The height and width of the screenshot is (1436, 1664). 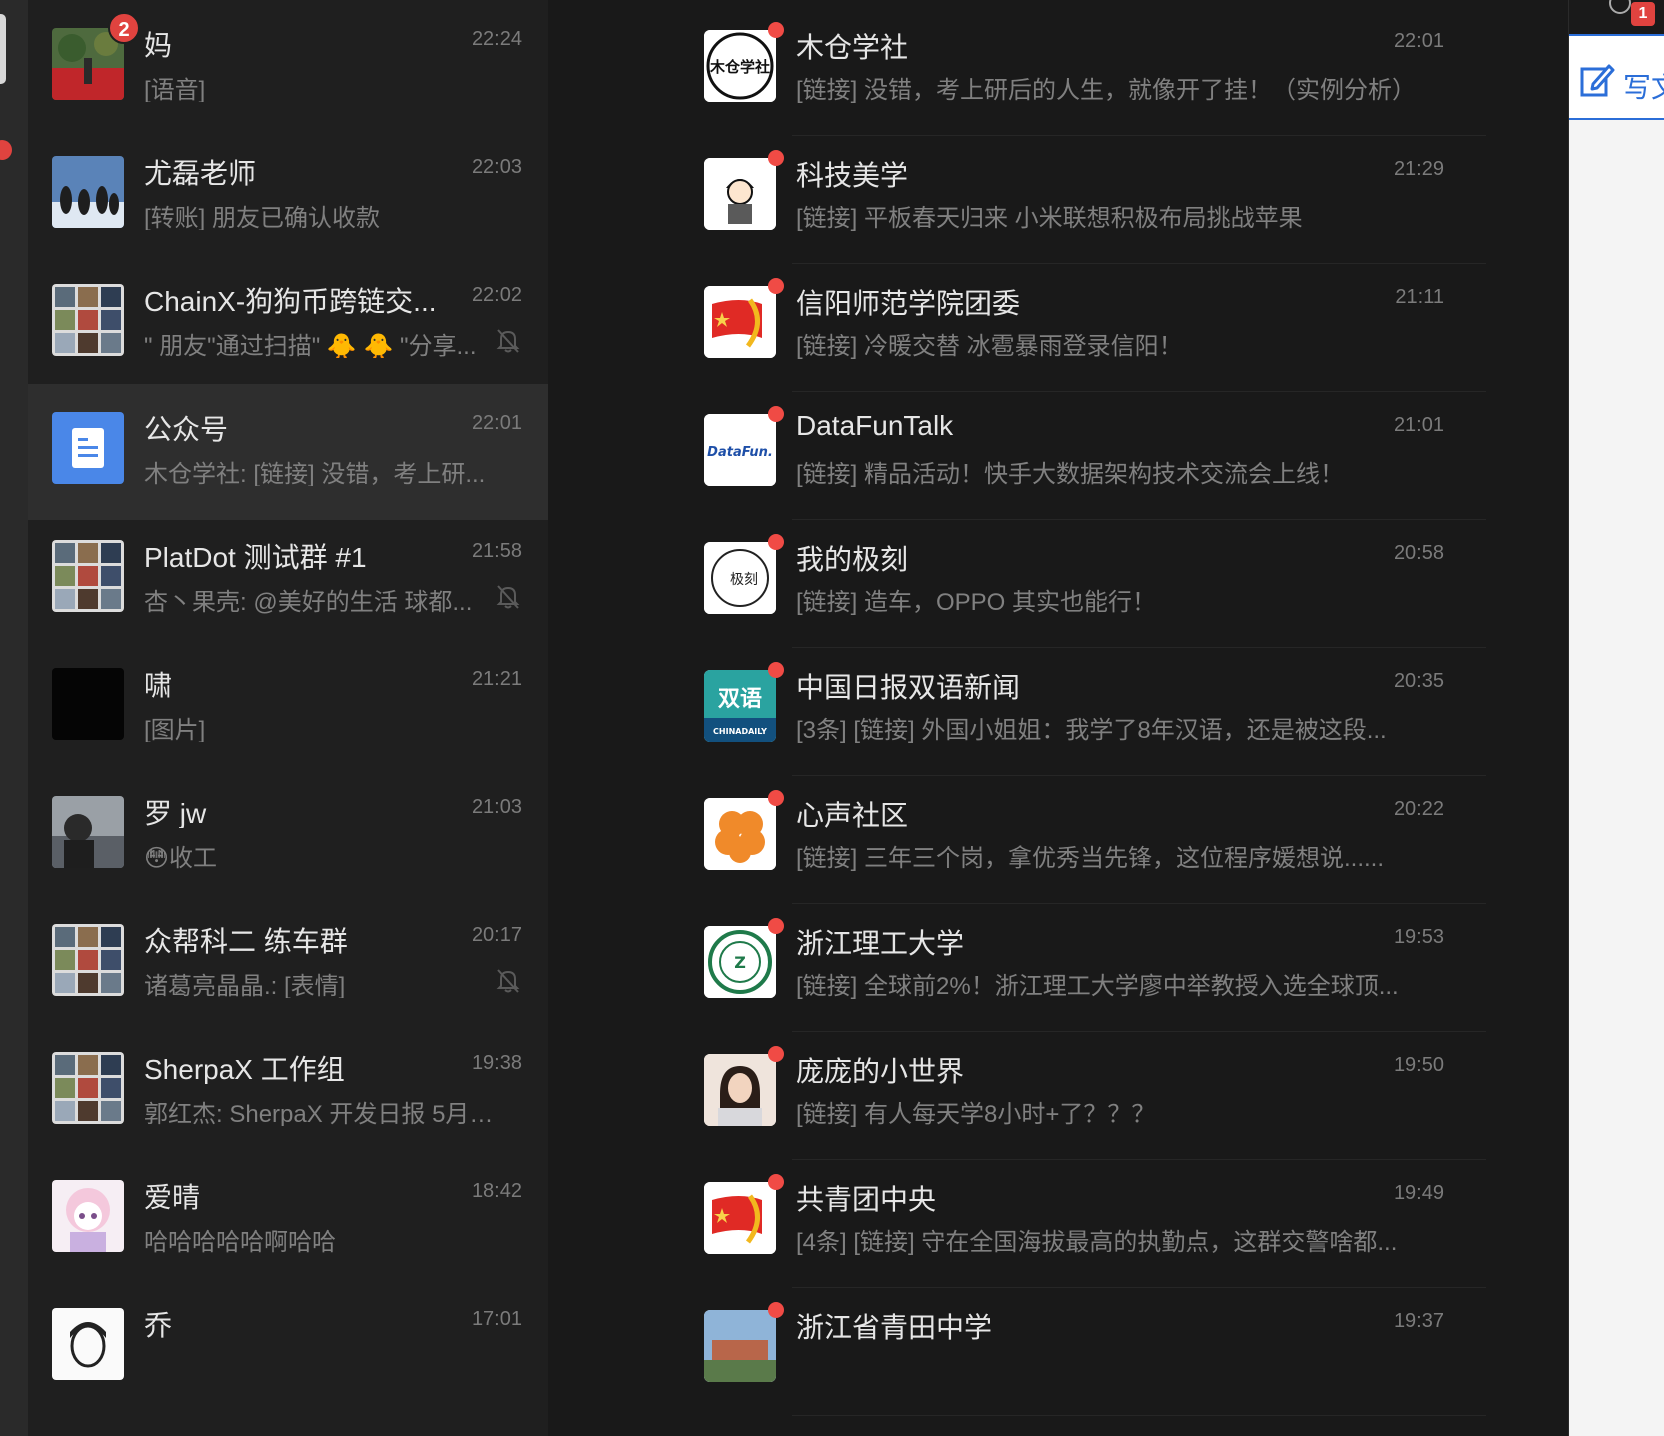 What do you see at coordinates (1058, 324) in the screenshot?
I see `article-item: 信阳师范学院团委 21:11 [链接] 冷暖交替 冰雹暴雨登录信阳！` at bounding box center [1058, 324].